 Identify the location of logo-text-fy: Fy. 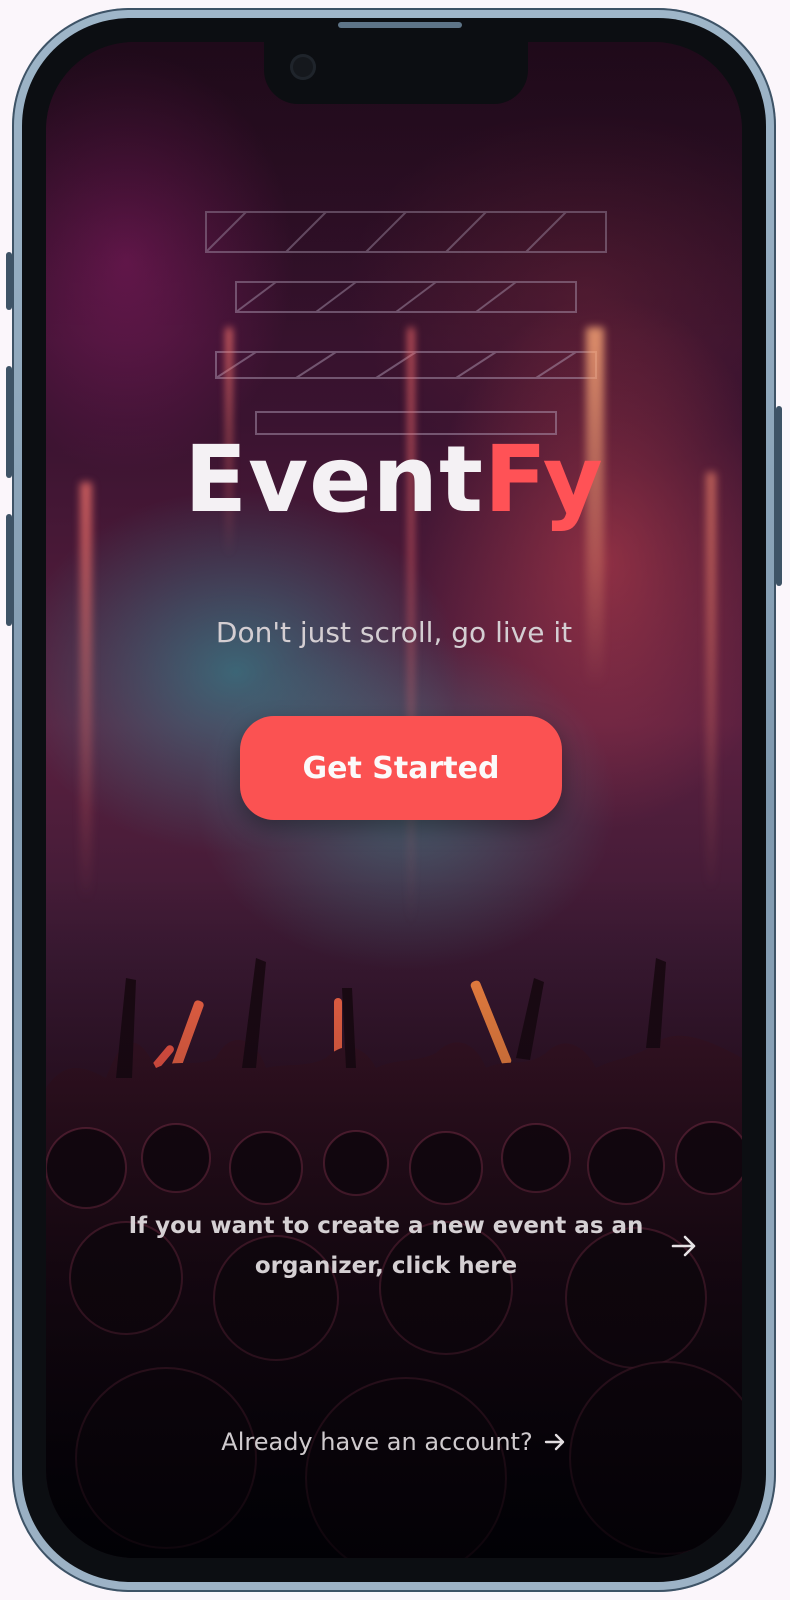
(543, 479).